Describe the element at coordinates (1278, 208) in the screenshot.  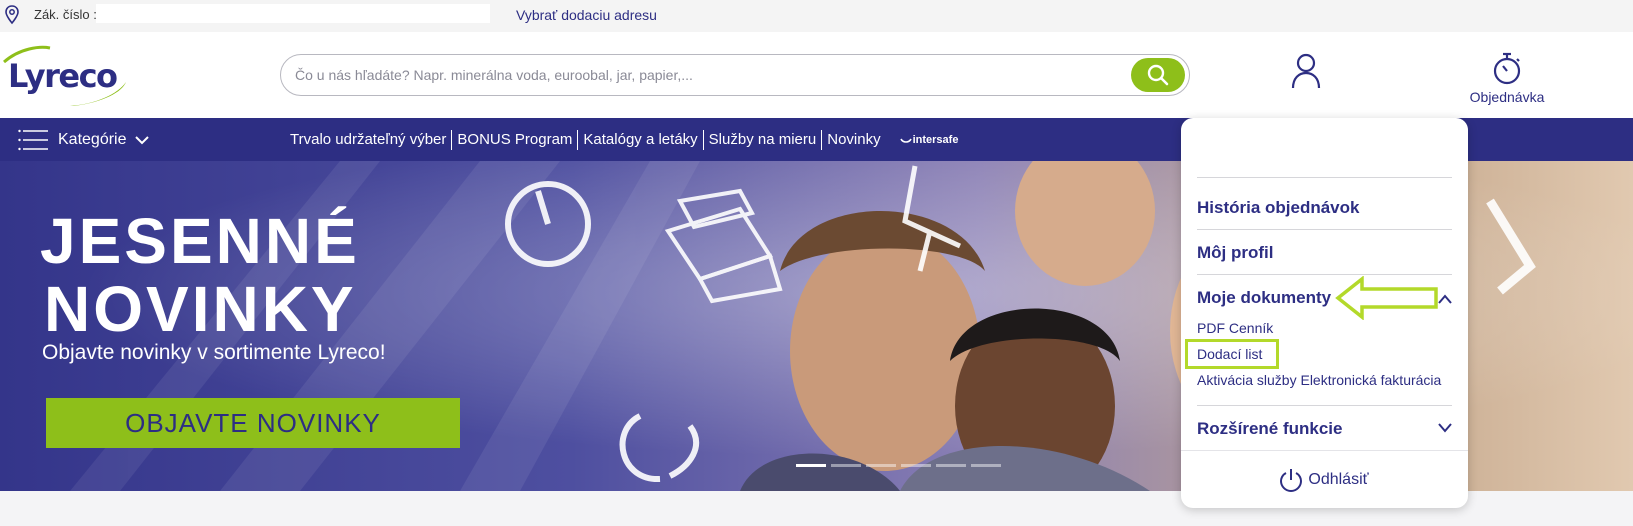
I see `menu-item-order-history: História objednávok` at that location.